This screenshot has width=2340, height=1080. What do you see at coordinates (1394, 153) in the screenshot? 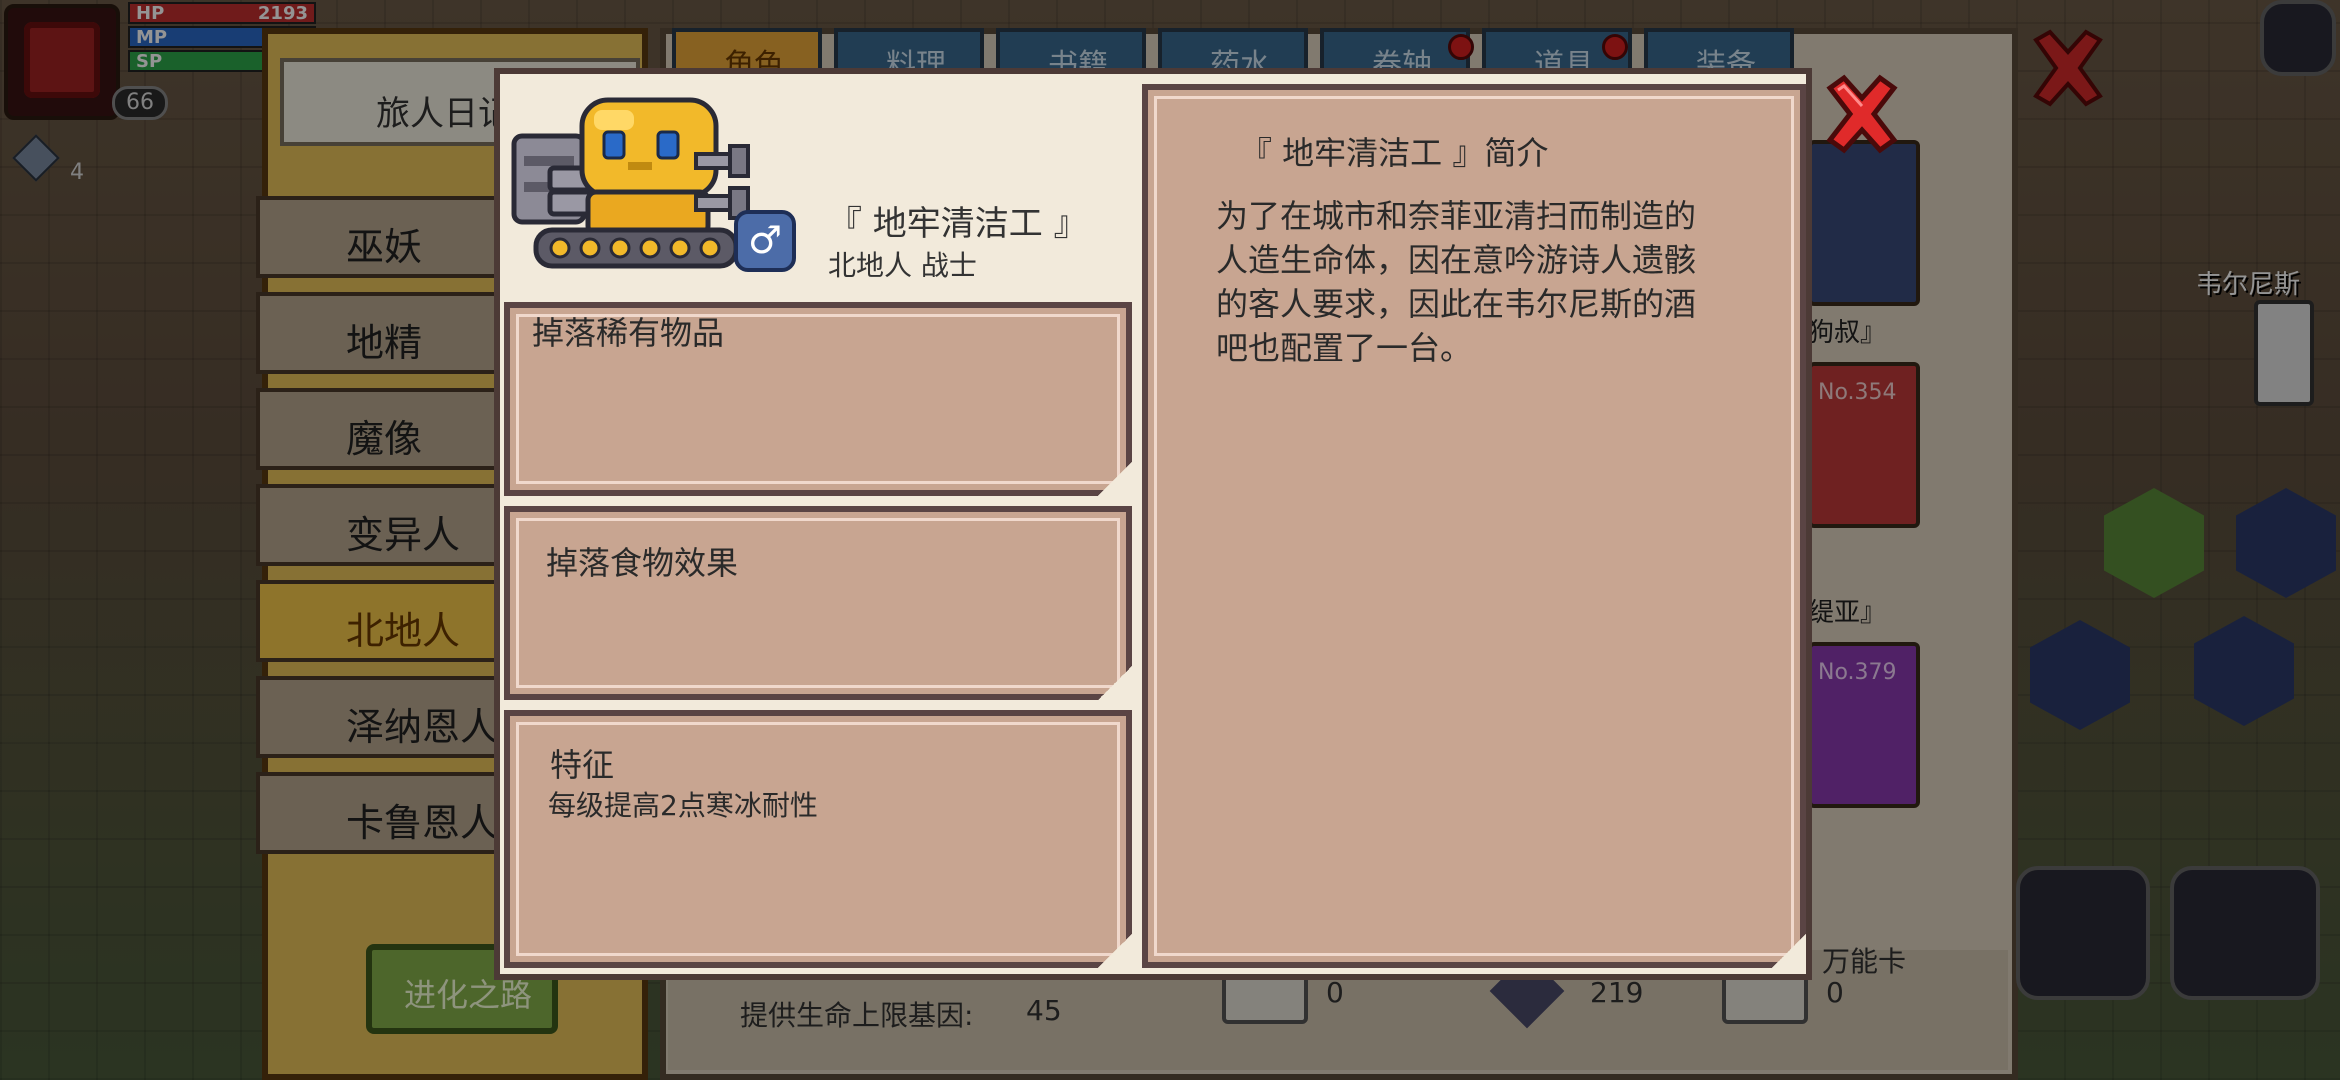
I see `description-title: 『 地牢清洁工 』简介` at bounding box center [1394, 153].